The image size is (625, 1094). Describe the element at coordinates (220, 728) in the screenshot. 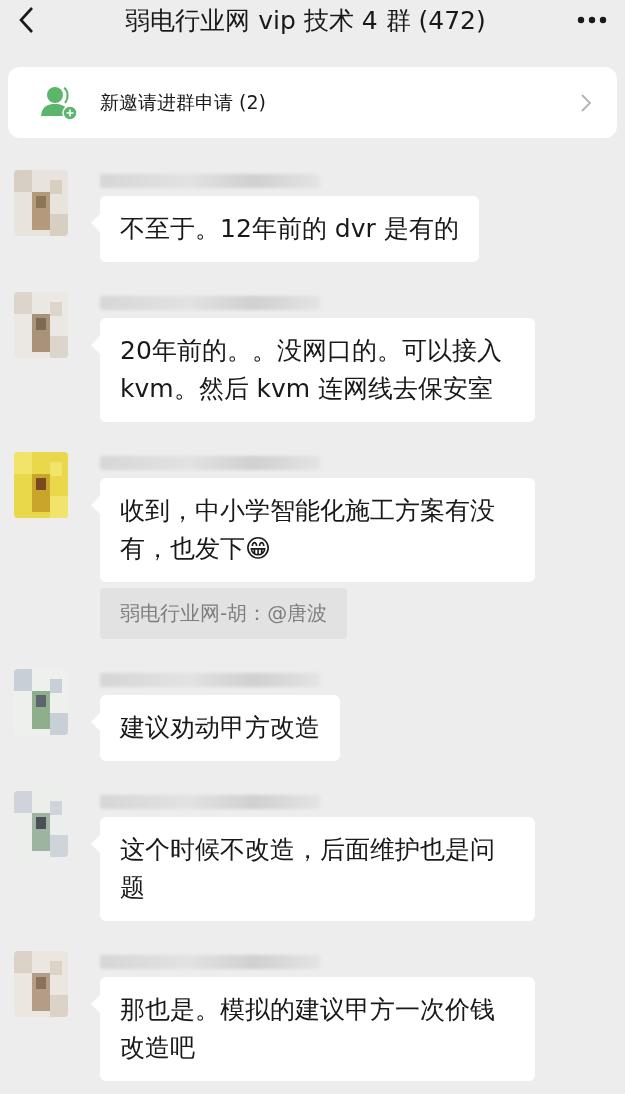

I see `message-bubble: 建议劝动甲方改造` at that location.